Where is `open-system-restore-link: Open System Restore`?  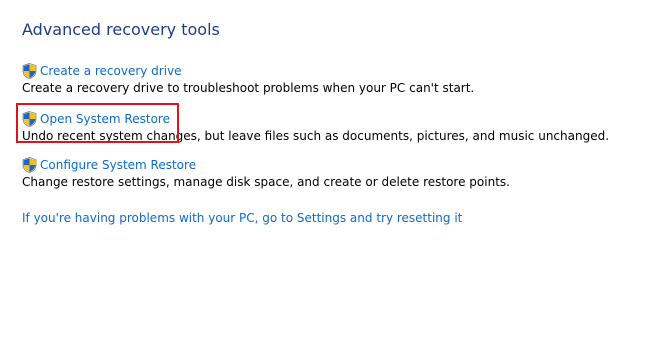 open-system-restore-link: Open System Restore is located at coordinates (315, 119).